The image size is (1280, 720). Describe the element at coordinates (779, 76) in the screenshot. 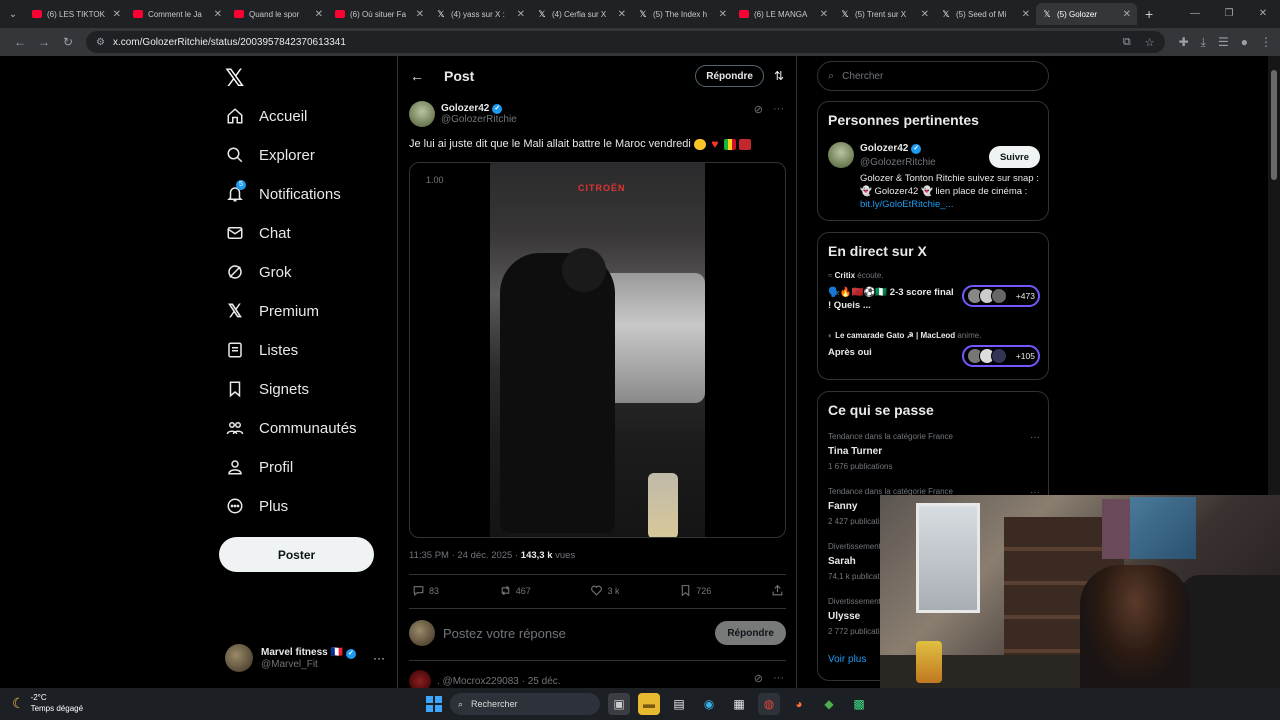

I see `filter-icon: ⇅` at that location.